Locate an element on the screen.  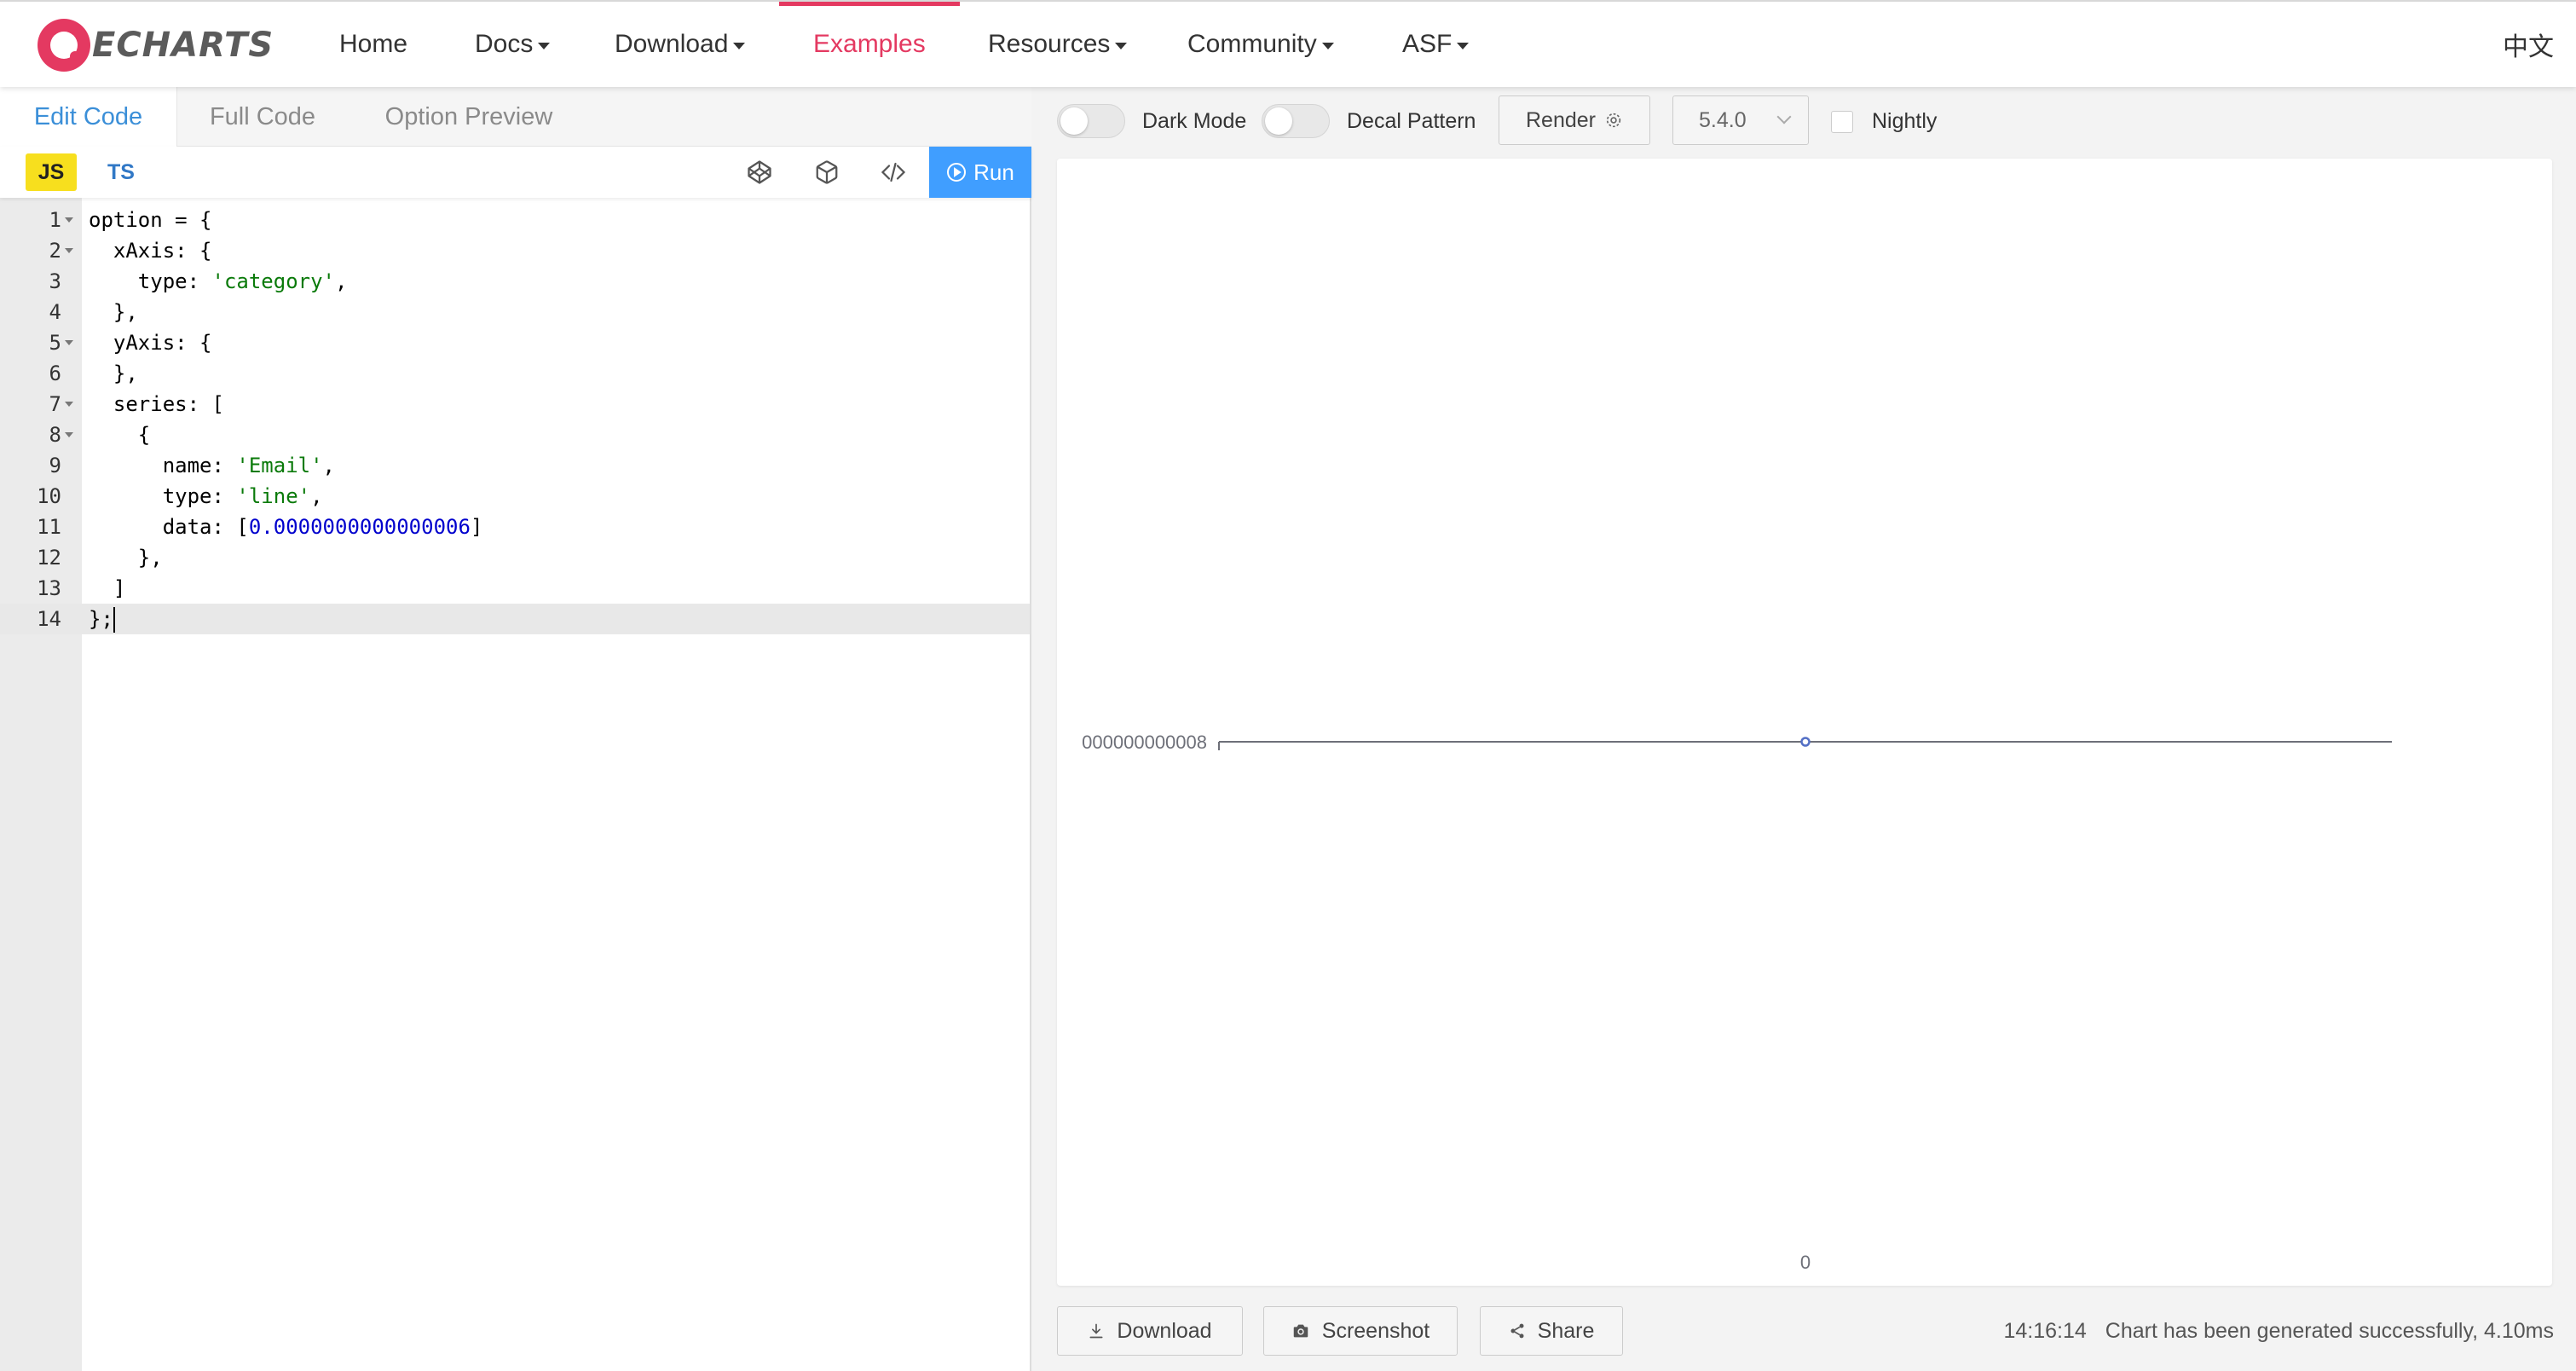
line-number: 2 is located at coordinates (55, 251).